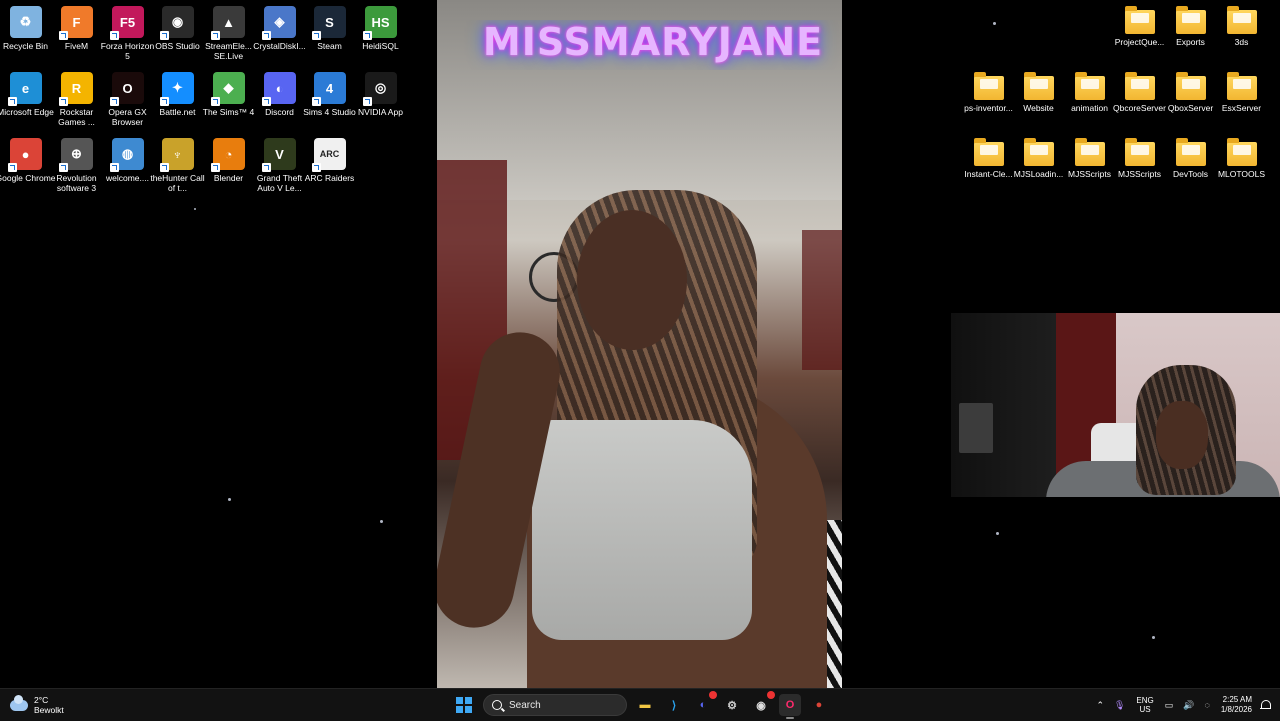 Image resolution: width=1280 pixels, height=721 pixels. I want to click on system-tray: ⌃ 🎙 ENG US ▭ 🔊 ◌ 2:25 AM 1/8/2026, so click(1185, 705).